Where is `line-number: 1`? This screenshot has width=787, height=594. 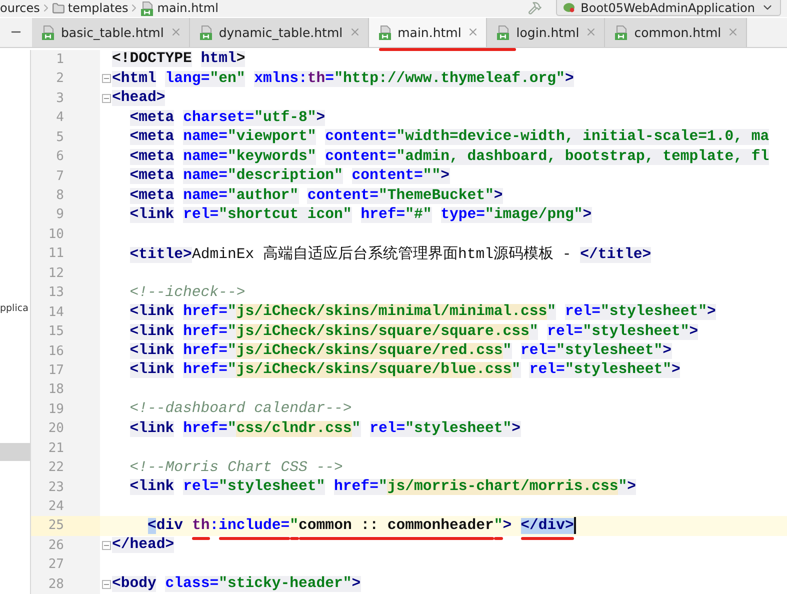
line-number: 1 is located at coordinates (59, 59).